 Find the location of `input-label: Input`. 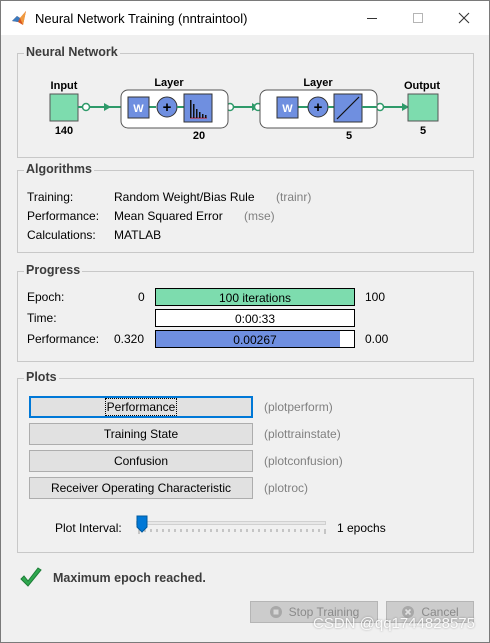

input-label: Input is located at coordinates (64, 86).